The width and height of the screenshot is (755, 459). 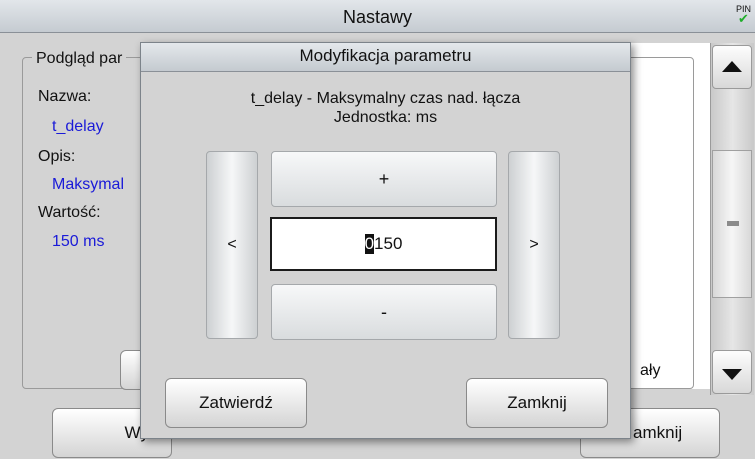 I want to click on cursor-right-button: >, so click(x=534, y=245).